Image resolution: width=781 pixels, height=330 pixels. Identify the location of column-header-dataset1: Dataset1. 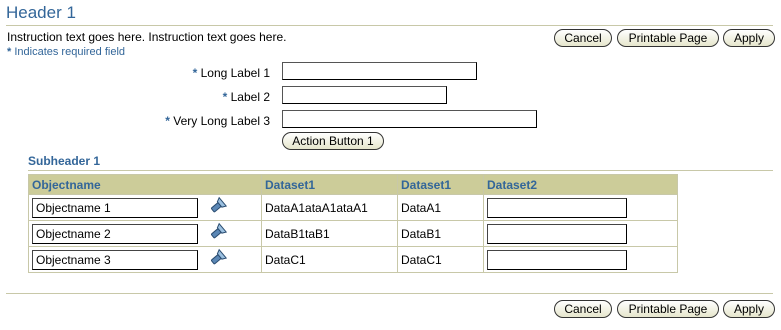
(329, 184).